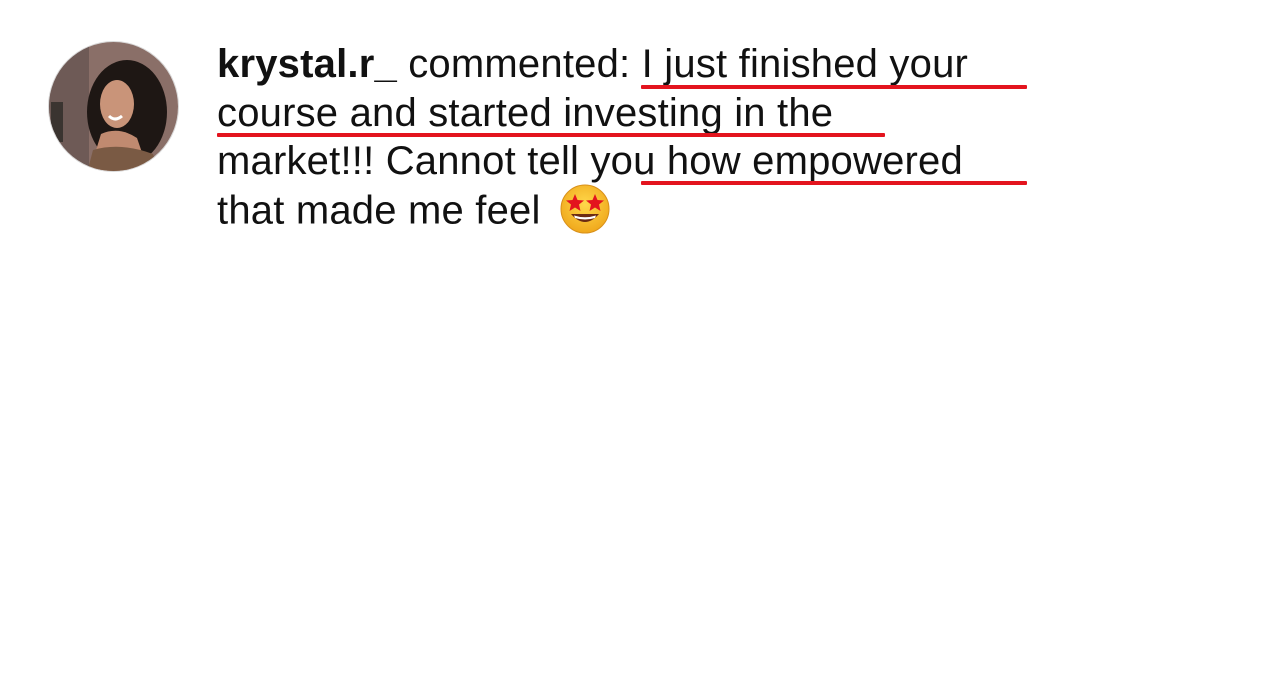  I want to click on avatar, so click(113, 106).